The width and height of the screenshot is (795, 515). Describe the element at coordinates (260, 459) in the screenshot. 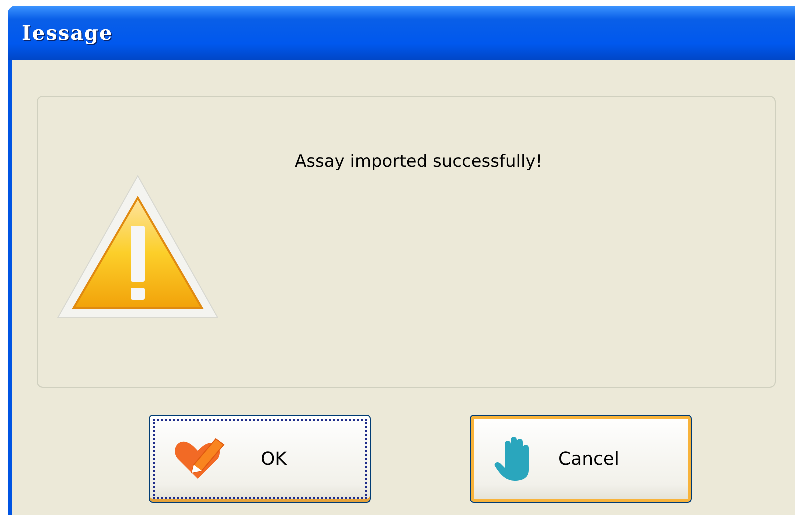

I see `ok-button: OK` at that location.